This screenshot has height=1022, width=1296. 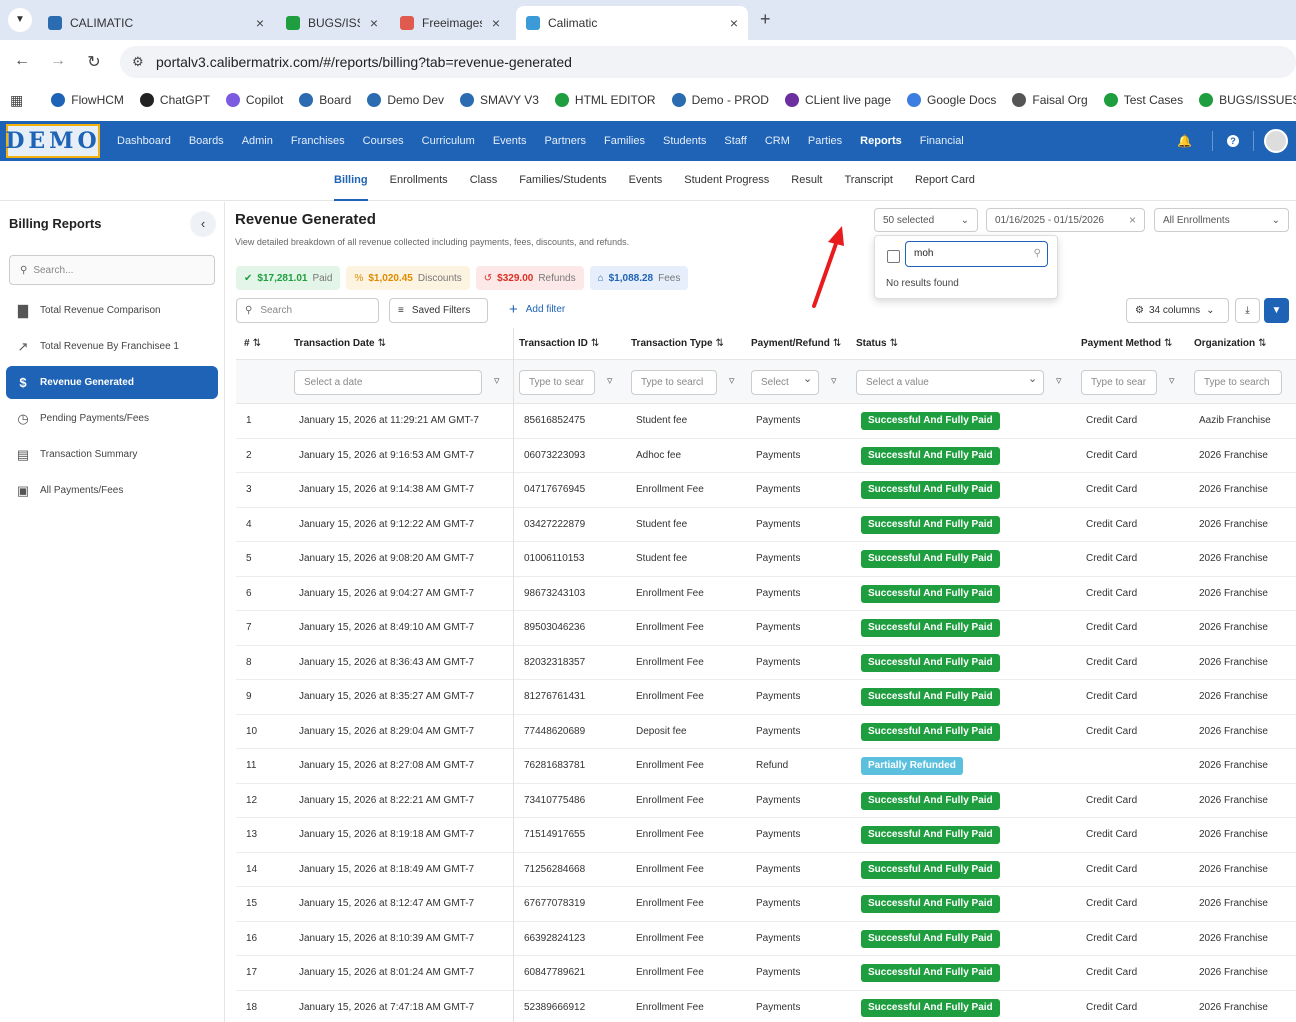 What do you see at coordinates (450, 23) in the screenshot?
I see `browser-tab: Freeimages ×` at bounding box center [450, 23].